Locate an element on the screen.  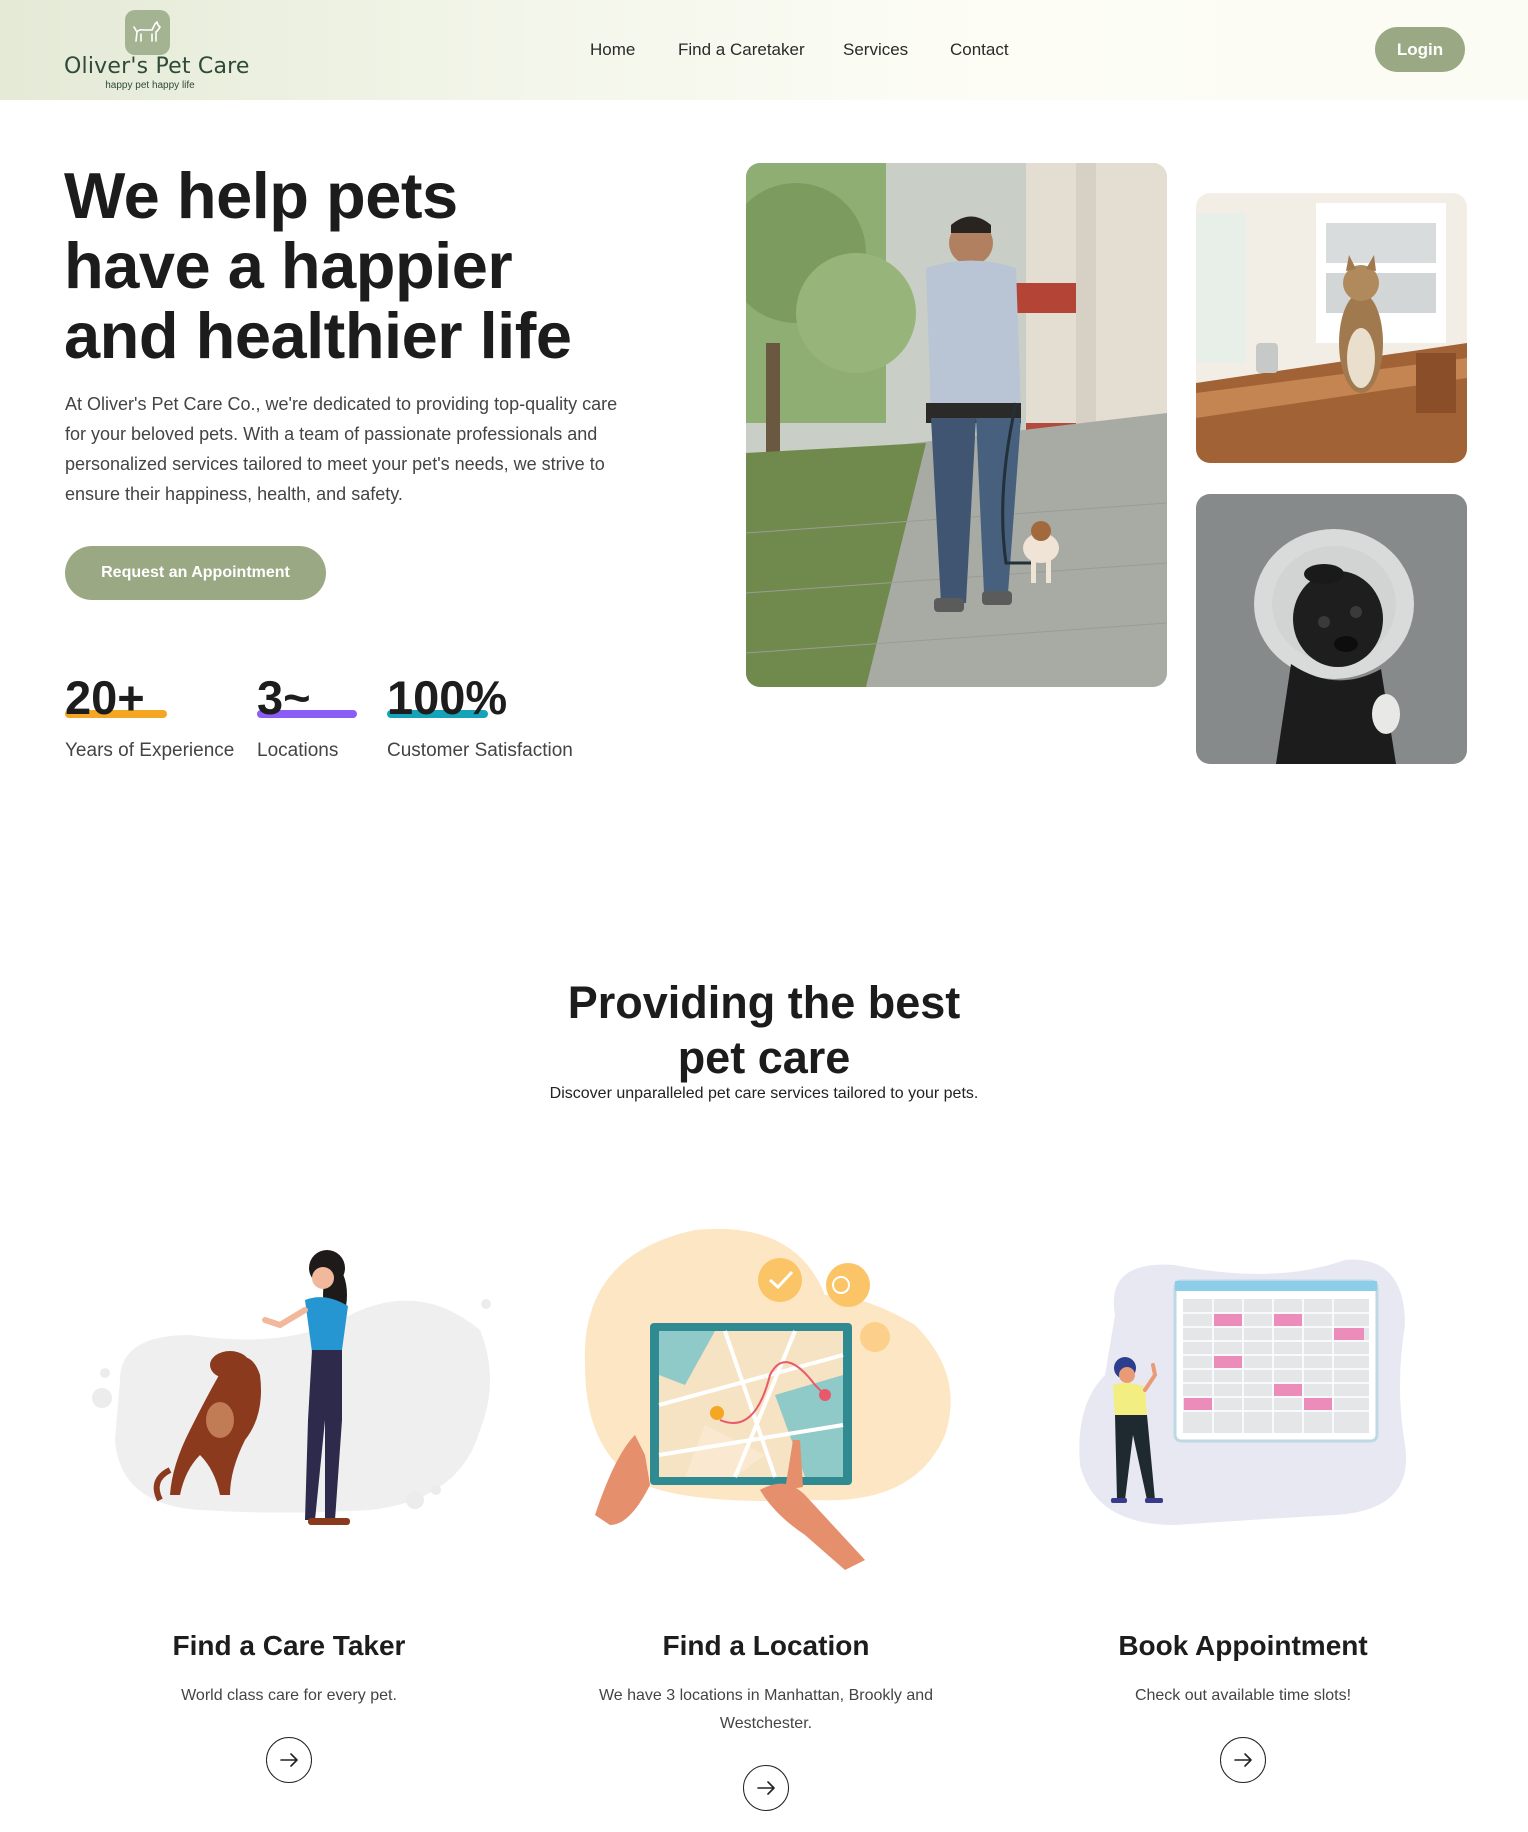
stat-satisfaction-value: 100% is located at coordinates (447, 697).